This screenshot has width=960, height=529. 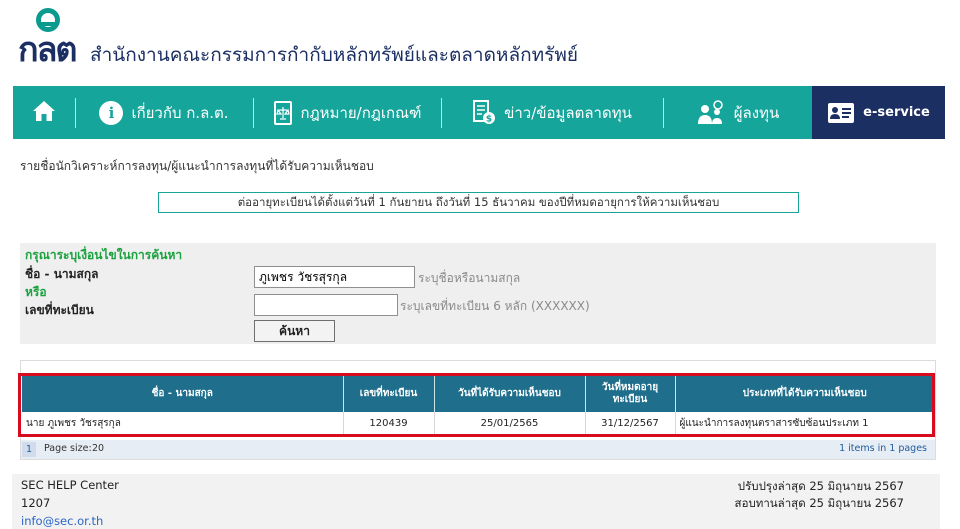 I want to click on home-icon, so click(x=44, y=113).